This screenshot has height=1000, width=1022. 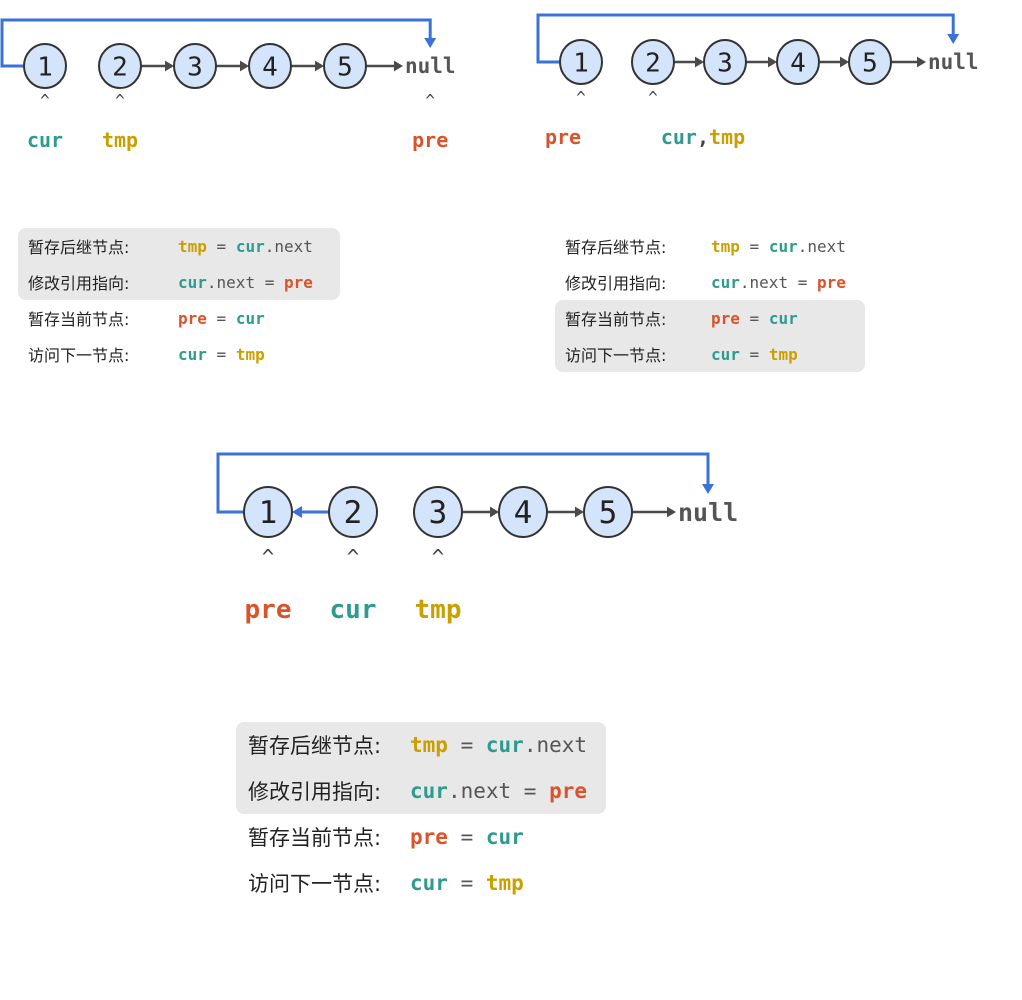 I want to click on pointer-label-2: cur,tmp, so click(x=703, y=137).